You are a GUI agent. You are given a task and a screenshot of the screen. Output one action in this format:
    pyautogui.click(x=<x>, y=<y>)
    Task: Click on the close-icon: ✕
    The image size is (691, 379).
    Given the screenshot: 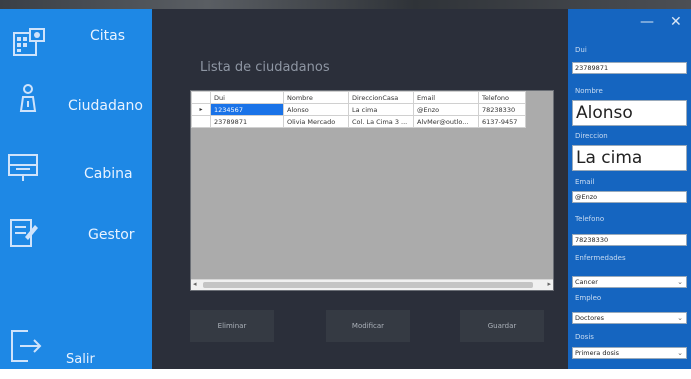 What is the action you would take?
    pyautogui.click(x=676, y=22)
    